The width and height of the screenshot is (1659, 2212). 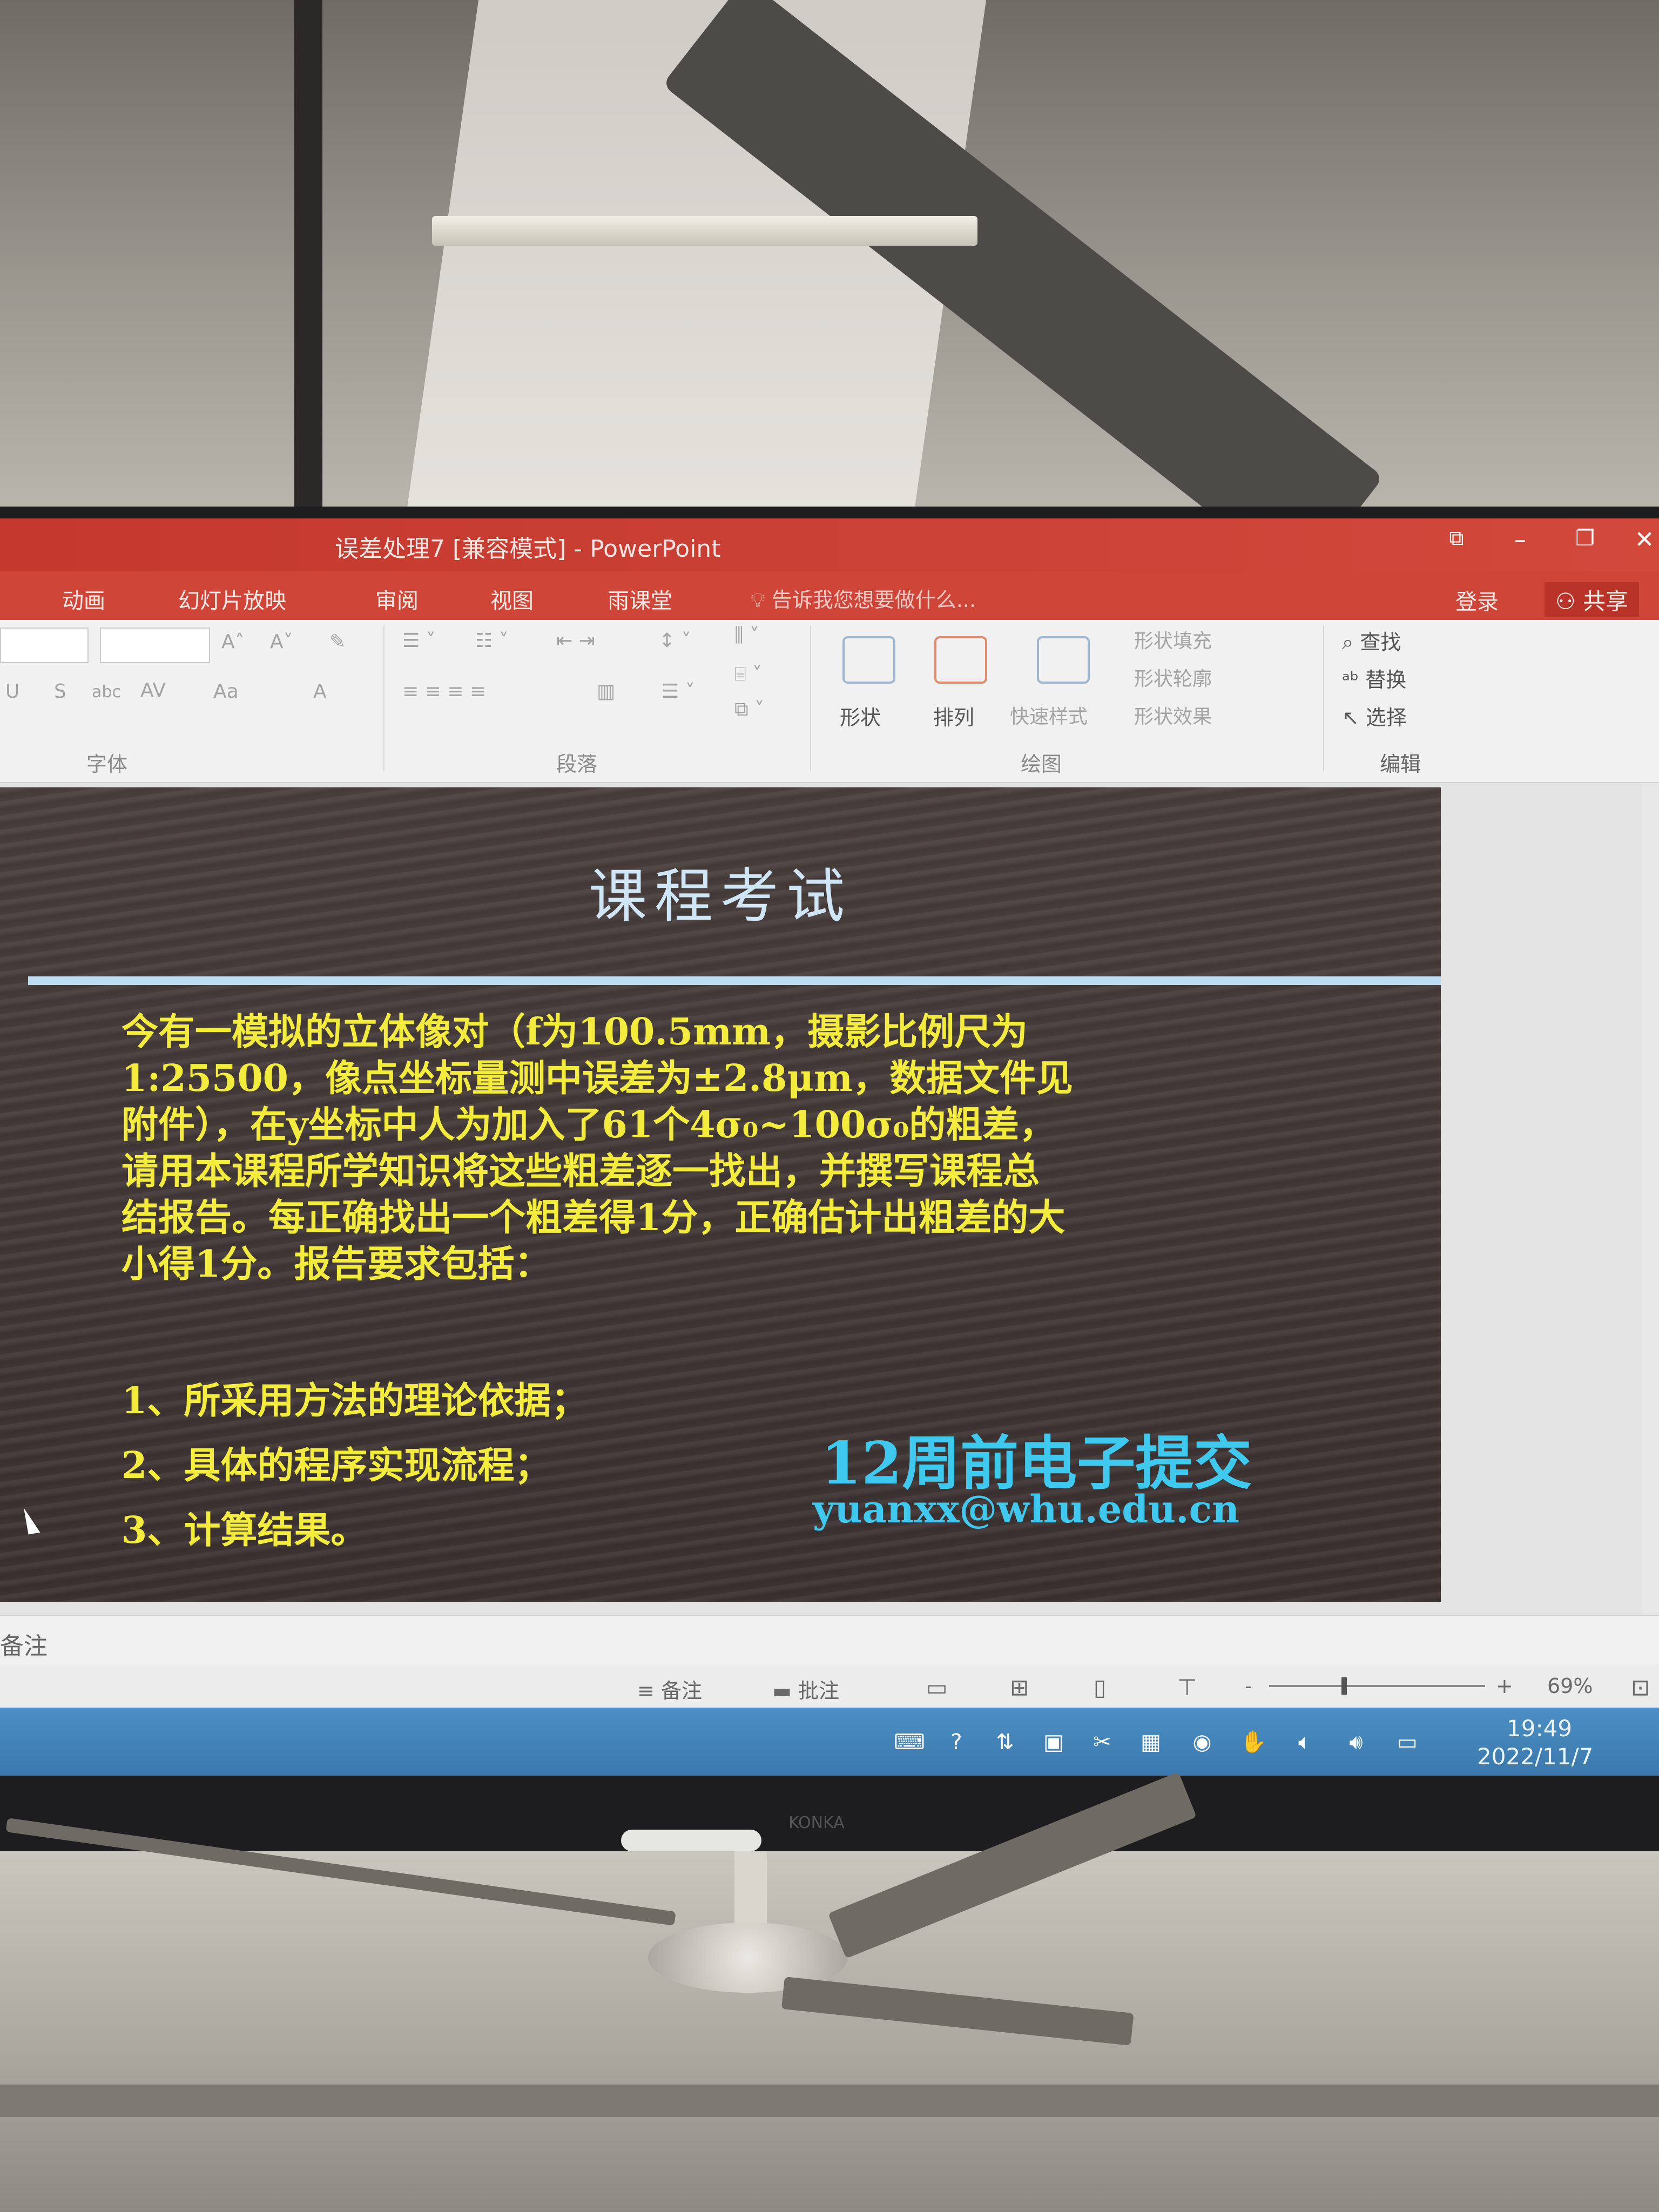 I want to click on font-name-box, so click(x=44, y=645).